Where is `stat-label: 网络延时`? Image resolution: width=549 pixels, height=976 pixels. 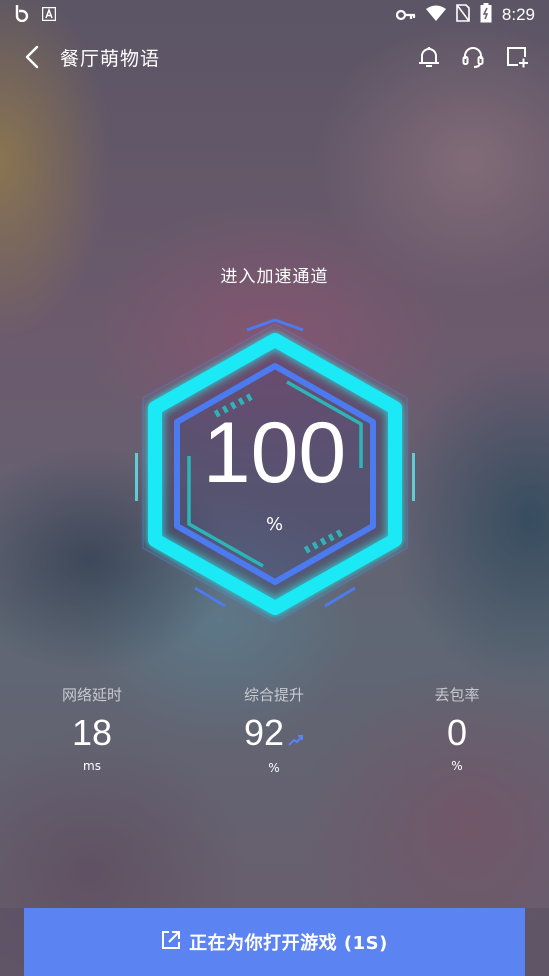 stat-label: 网络延时 is located at coordinates (91, 695).